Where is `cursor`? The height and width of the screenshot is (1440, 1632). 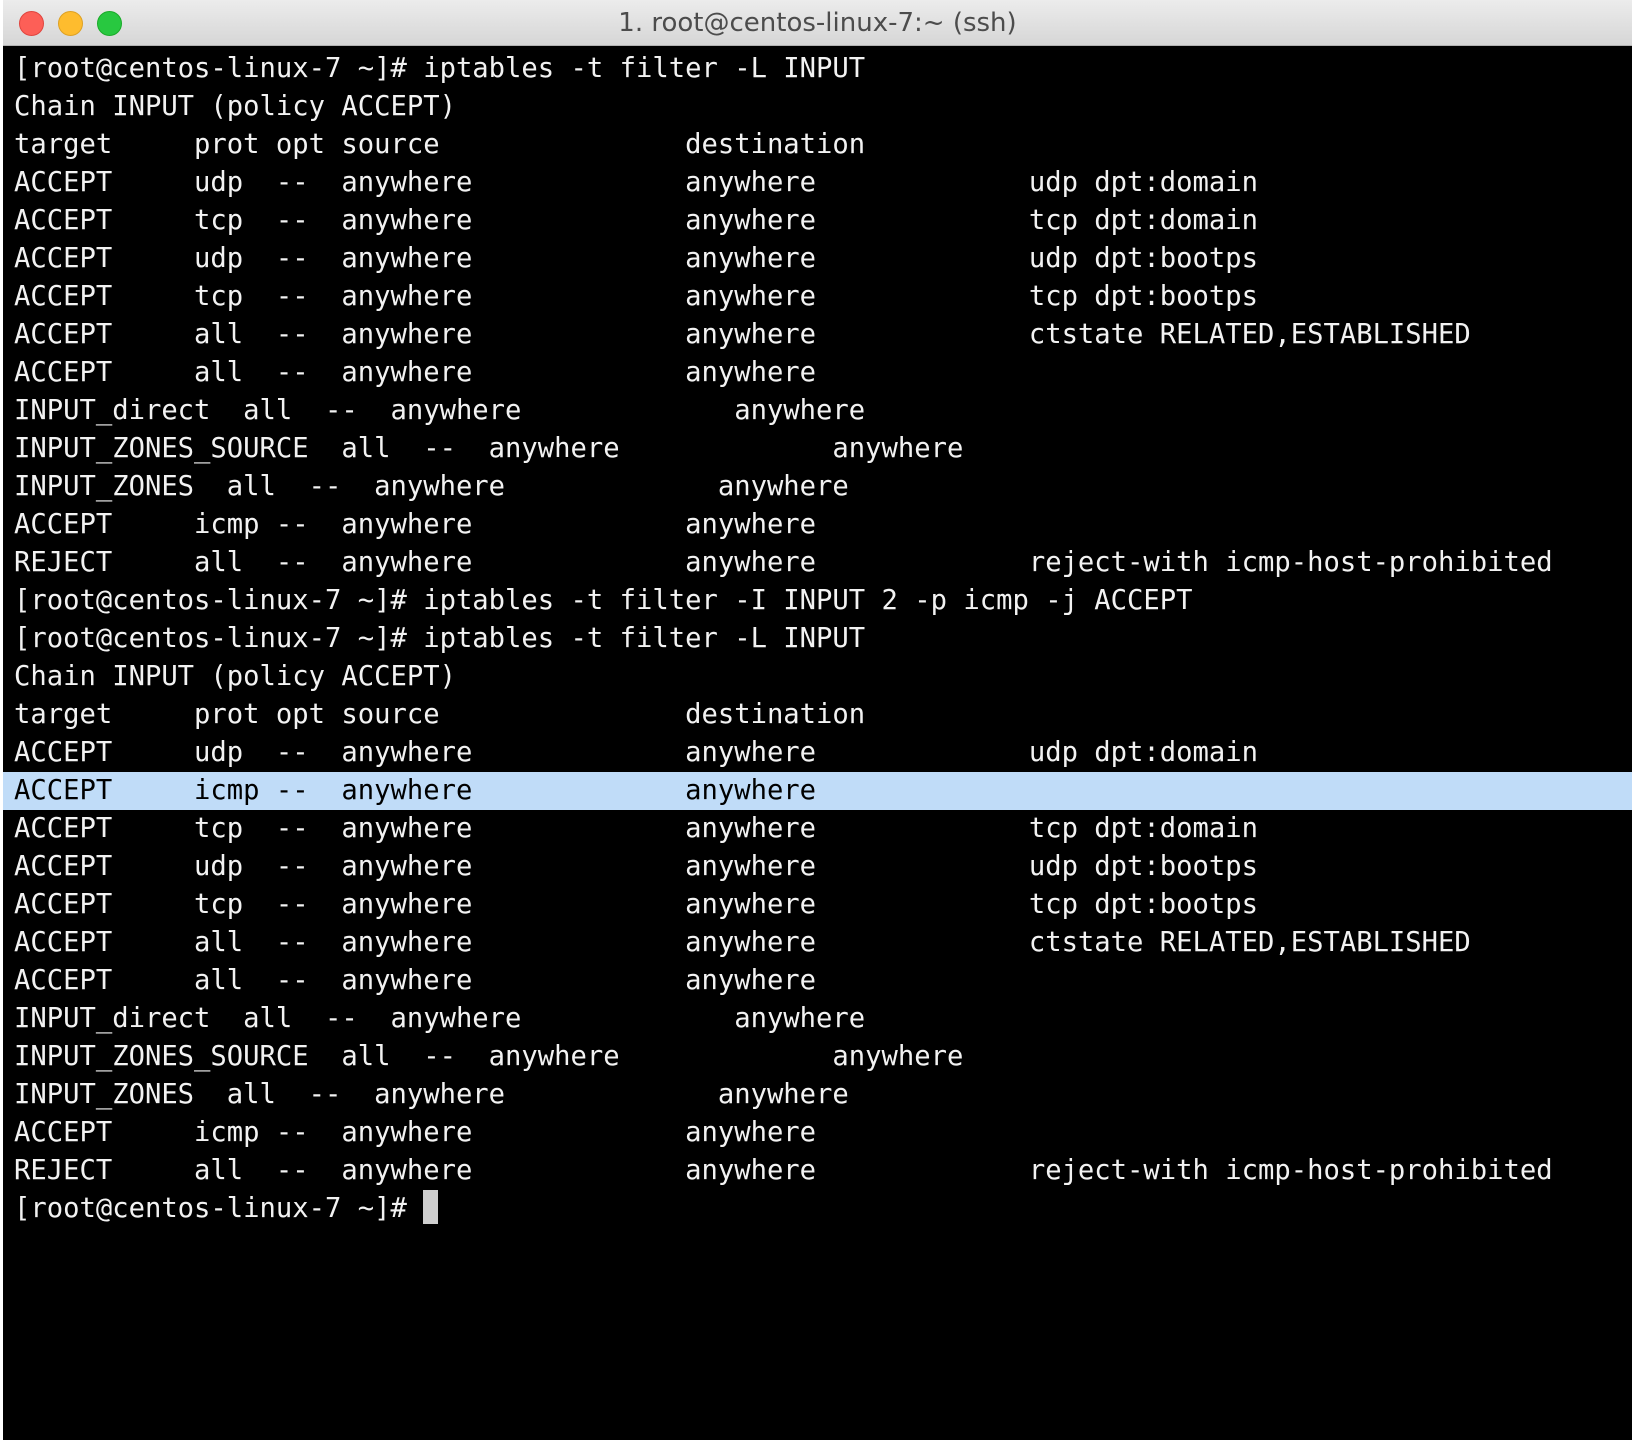 cursor is located at coordinates (431, 1207).